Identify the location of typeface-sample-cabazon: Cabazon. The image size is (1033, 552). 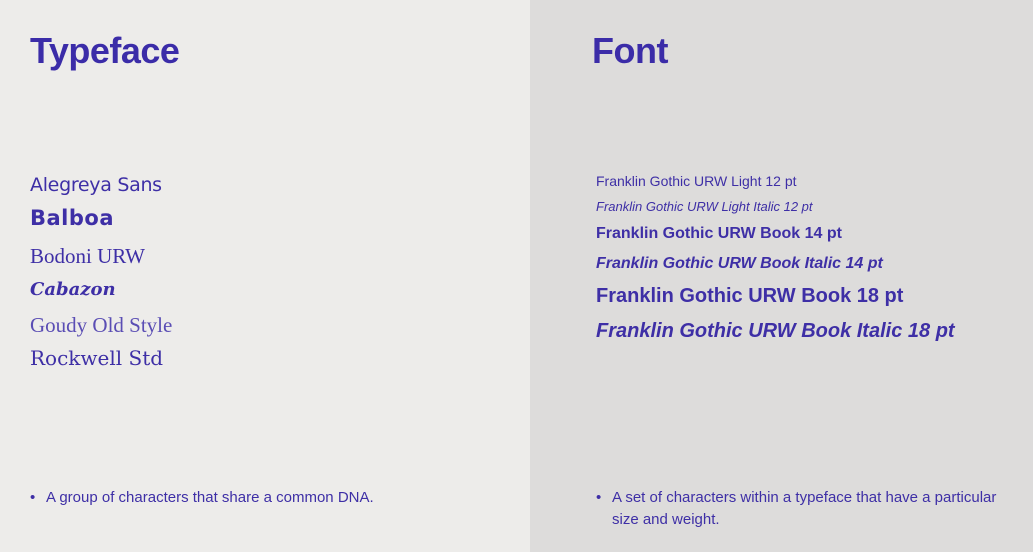
(73, 289).